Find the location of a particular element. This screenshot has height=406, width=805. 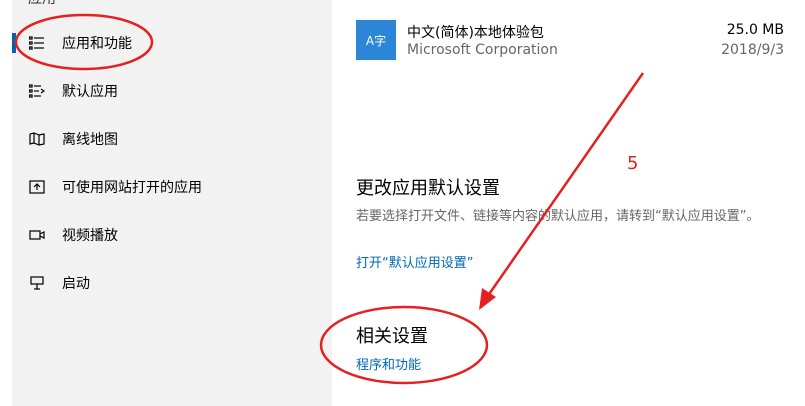

sidebar-item-label: 默认应用 is located at coordinates (90, 92).